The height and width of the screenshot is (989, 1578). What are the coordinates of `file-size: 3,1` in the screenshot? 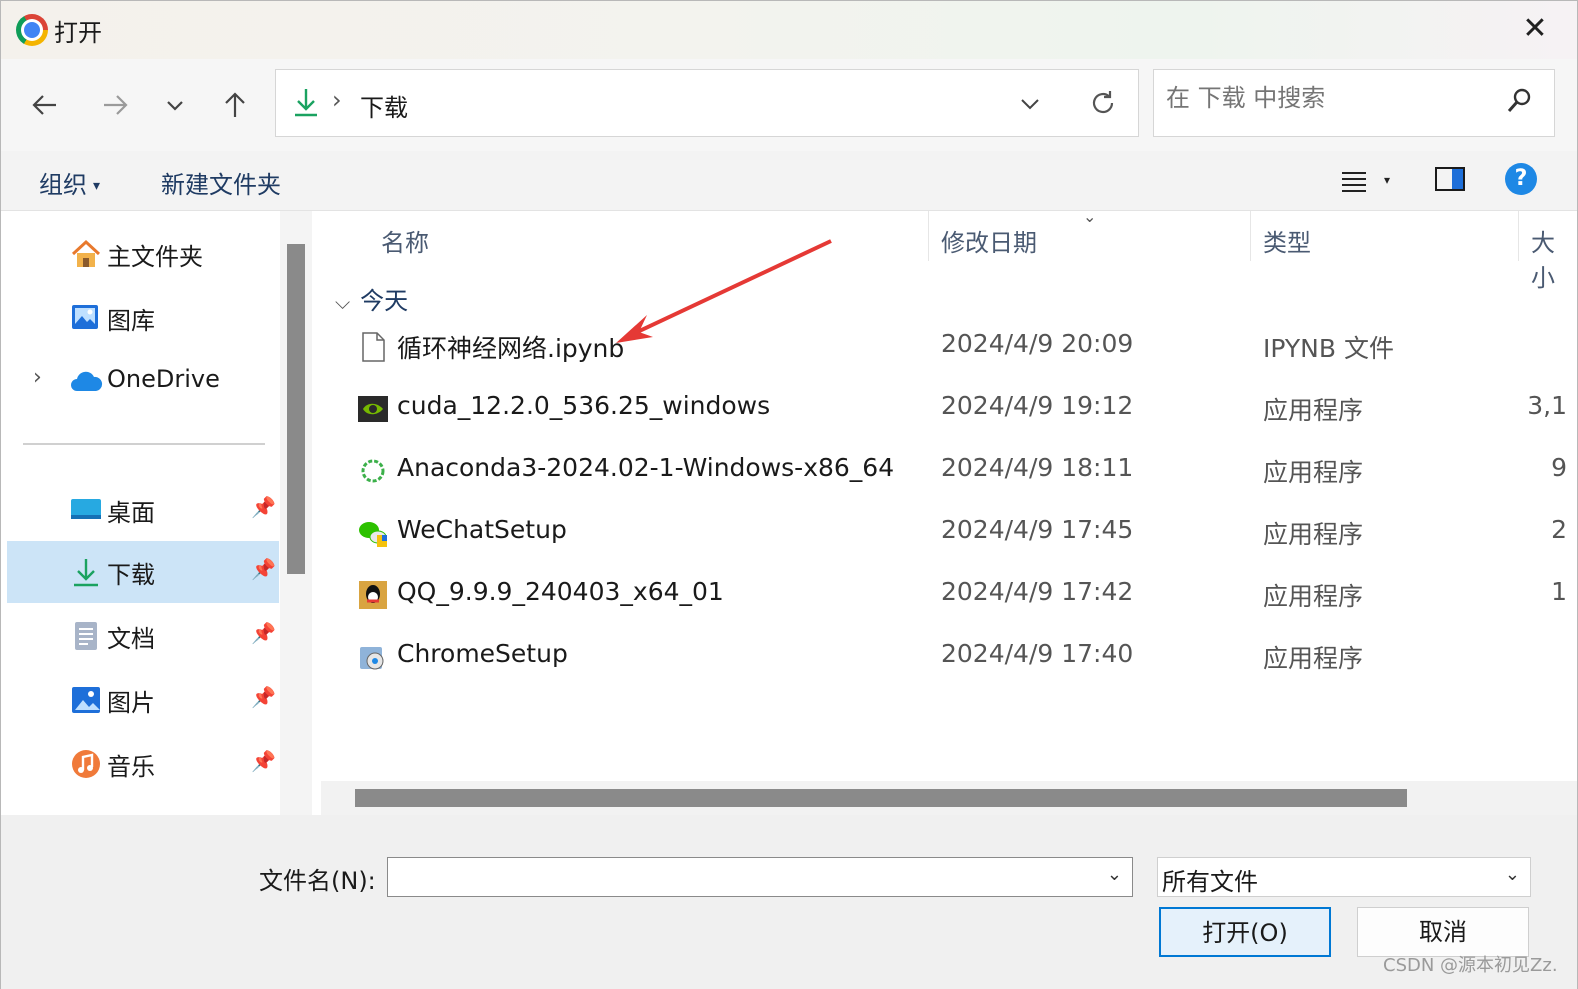 It's located at (1547, 405).